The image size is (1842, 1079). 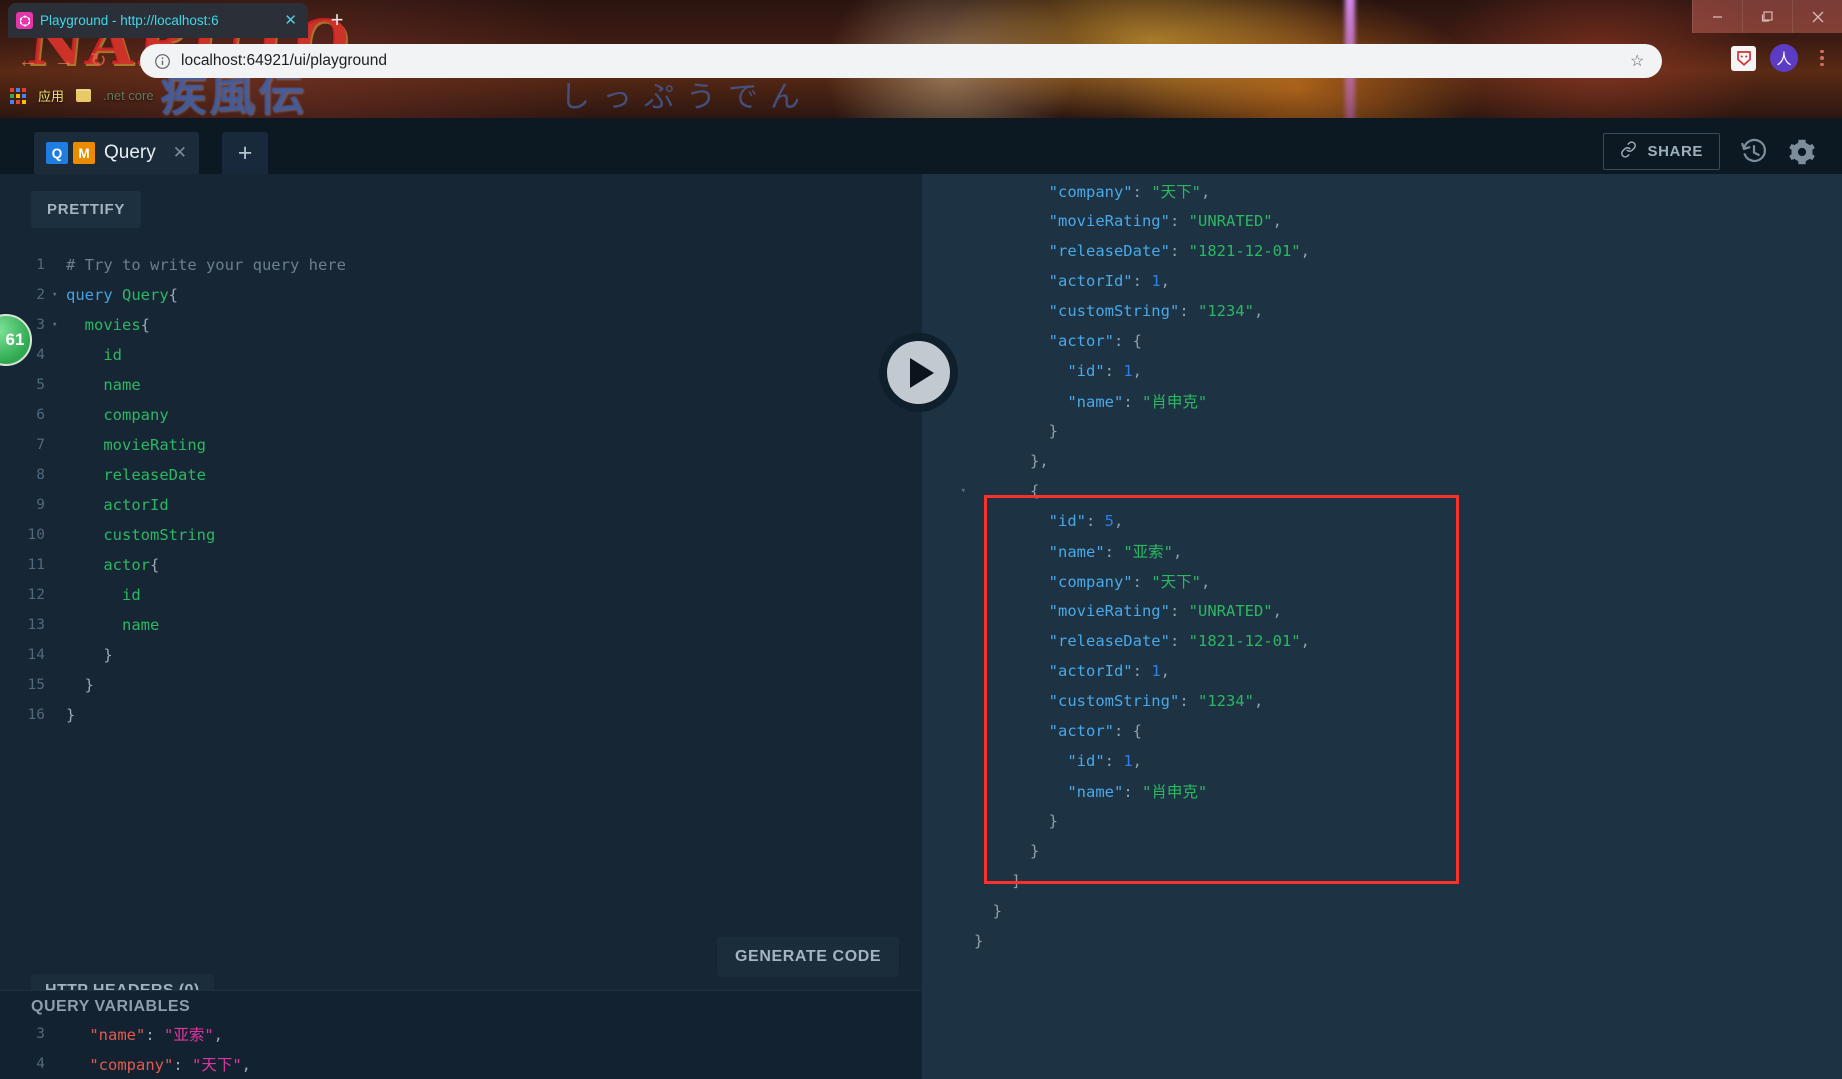 I want to click on line-number: 10, so click(x=36, y=535).